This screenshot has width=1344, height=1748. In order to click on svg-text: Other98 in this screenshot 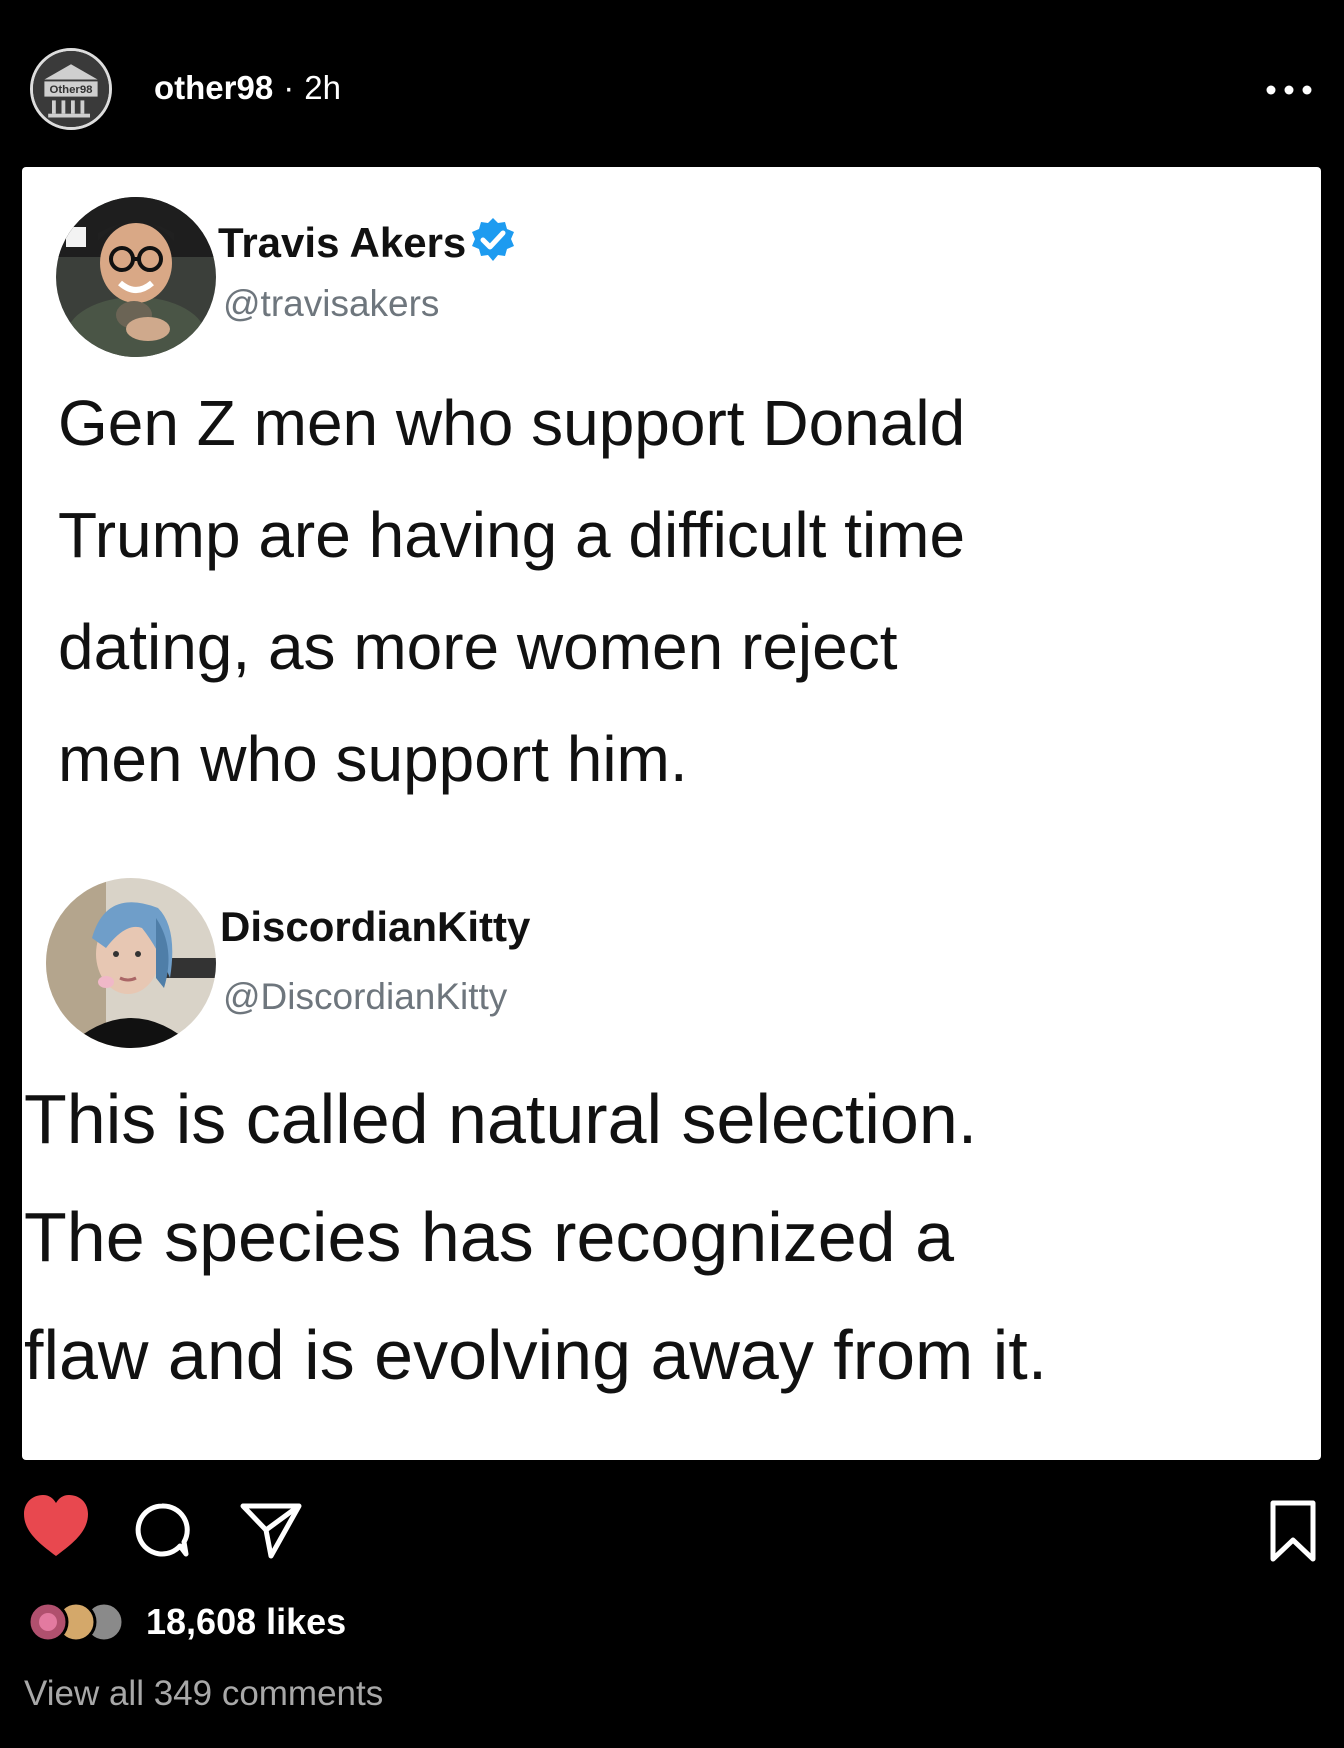, I will do `click(70, 90)`.